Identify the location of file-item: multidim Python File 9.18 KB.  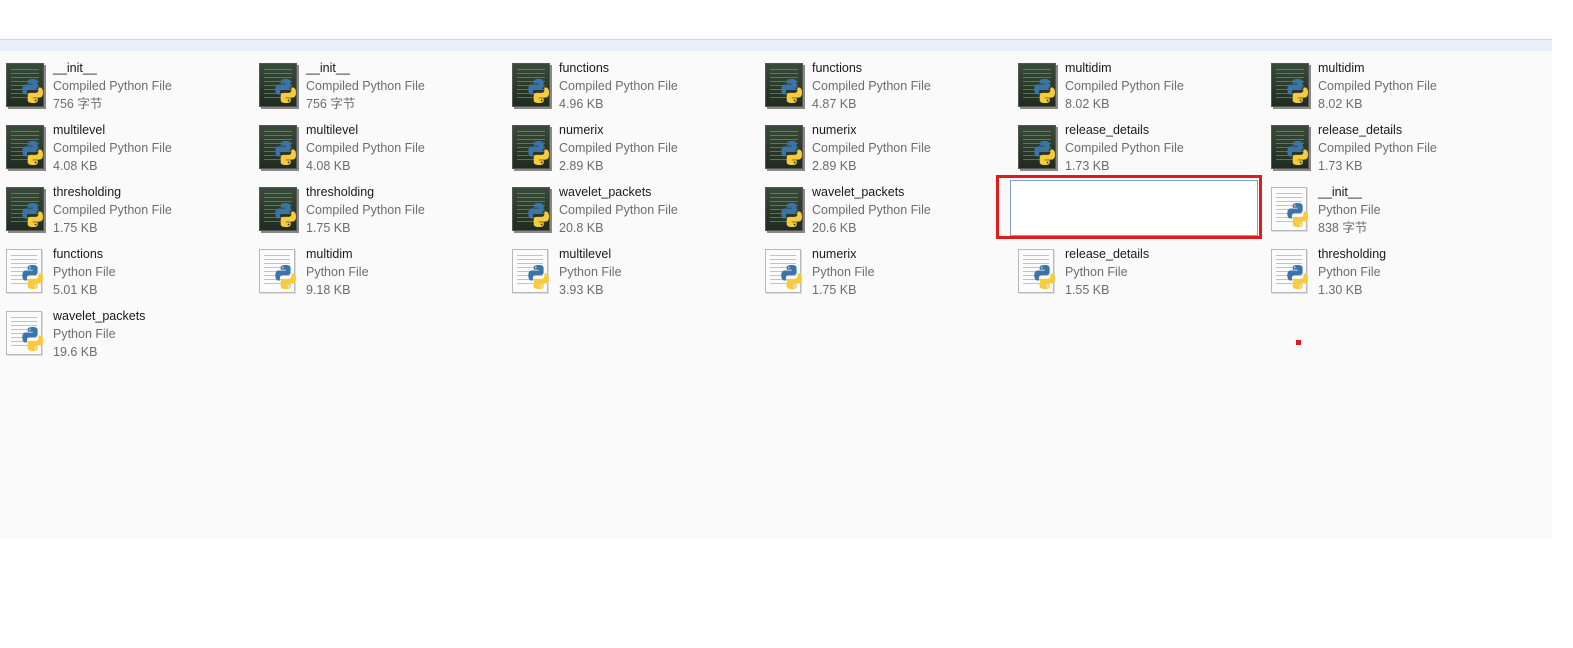
(379, 275).